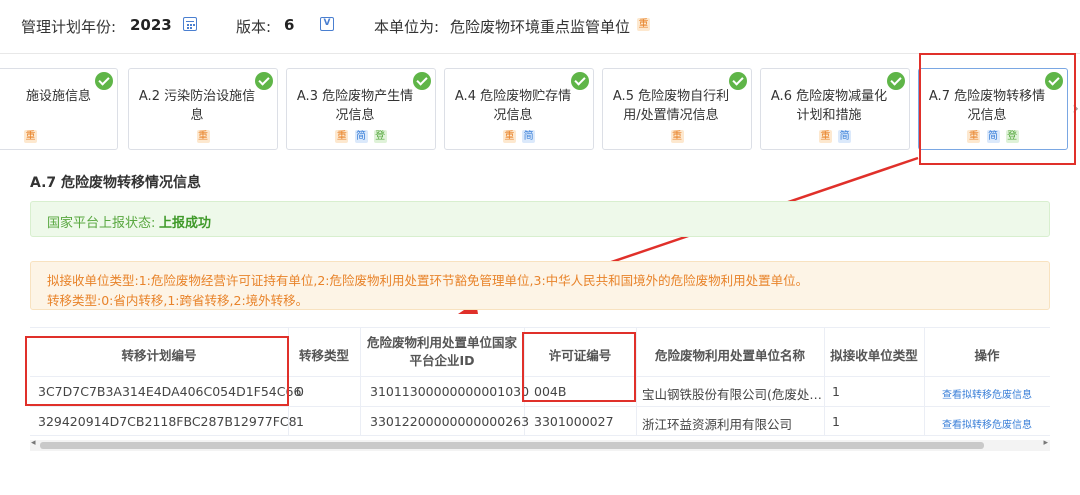  I want to click on scrollbar-thumb, so click(512, 445).